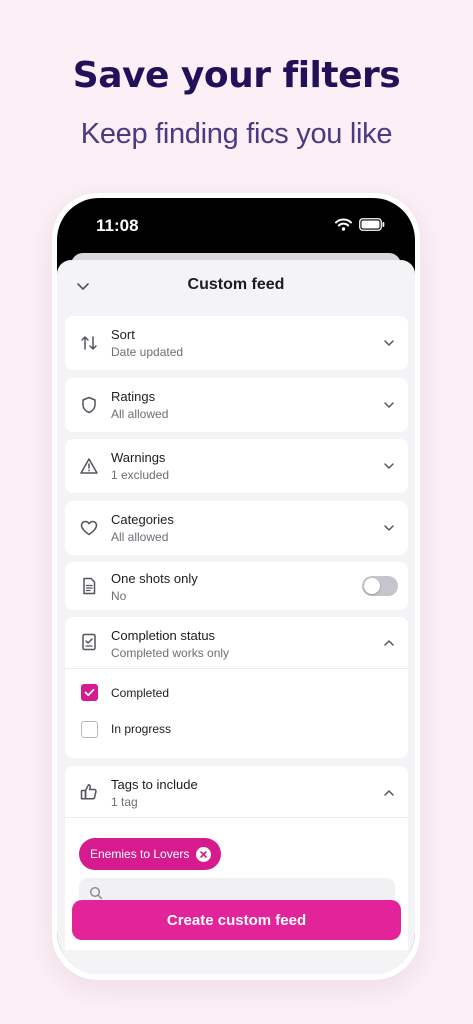 Image resolution: width=473 pixels, height=1024 pixels. Describe the element at coordinates (372, 586) in the screenshot. I see `toggle-knob` at that location.